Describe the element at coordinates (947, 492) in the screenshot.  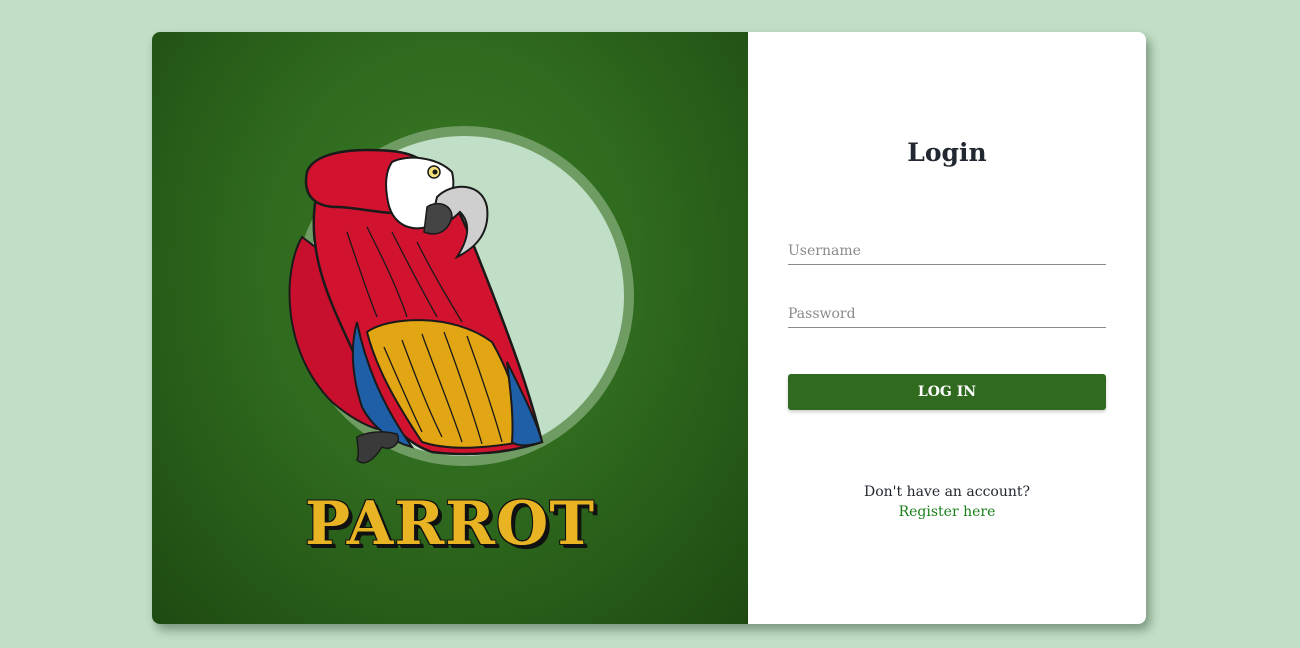
I see `register-prompt-text: Don't have an account?` at that location.